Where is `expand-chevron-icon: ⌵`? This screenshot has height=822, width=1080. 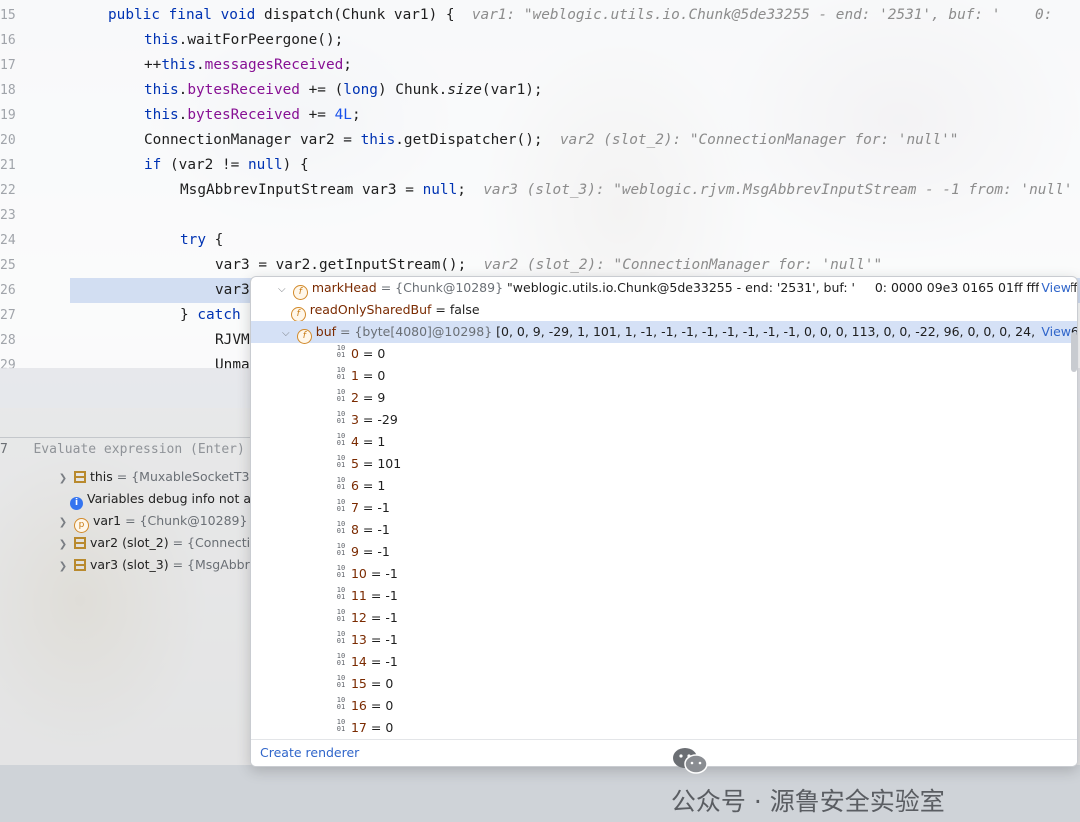 expand-chevron-icon: ⌵ is located at coordinates (282, 290).